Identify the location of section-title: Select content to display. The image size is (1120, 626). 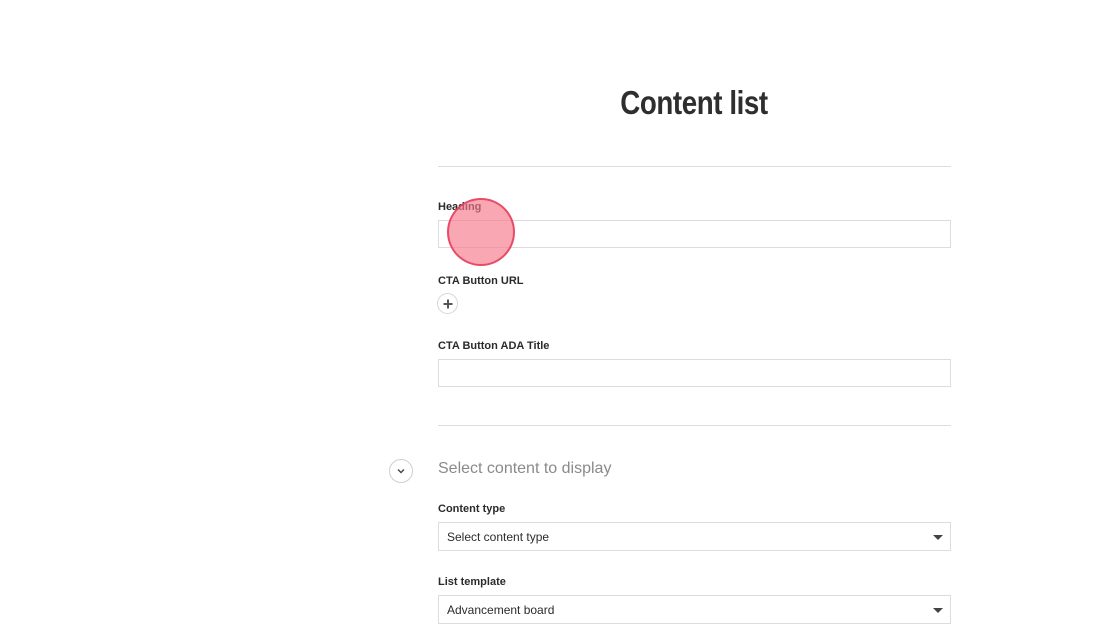
(525, 468).